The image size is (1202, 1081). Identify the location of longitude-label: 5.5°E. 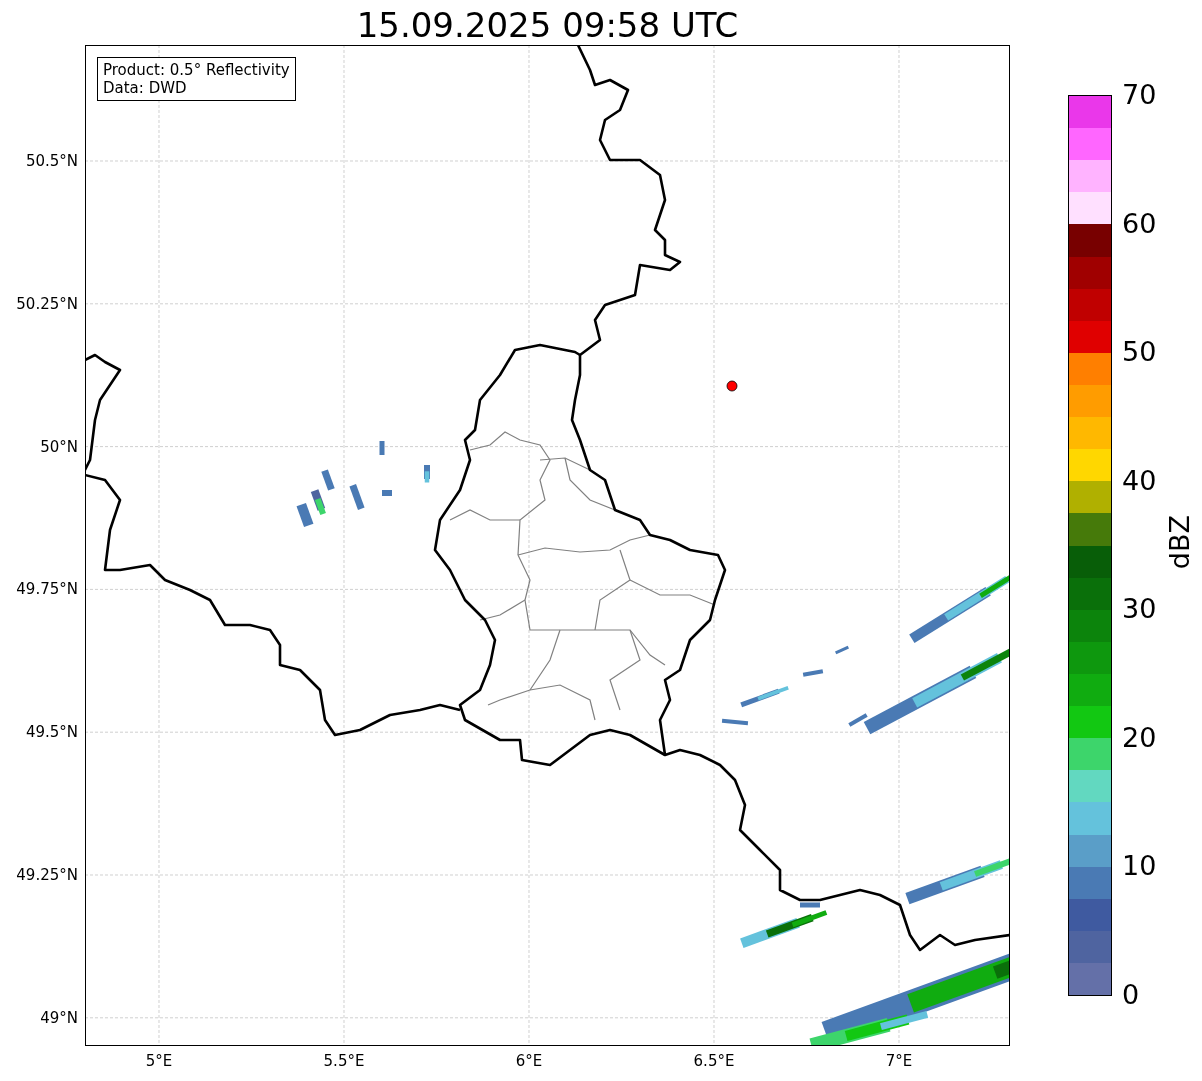
(344, 1061).